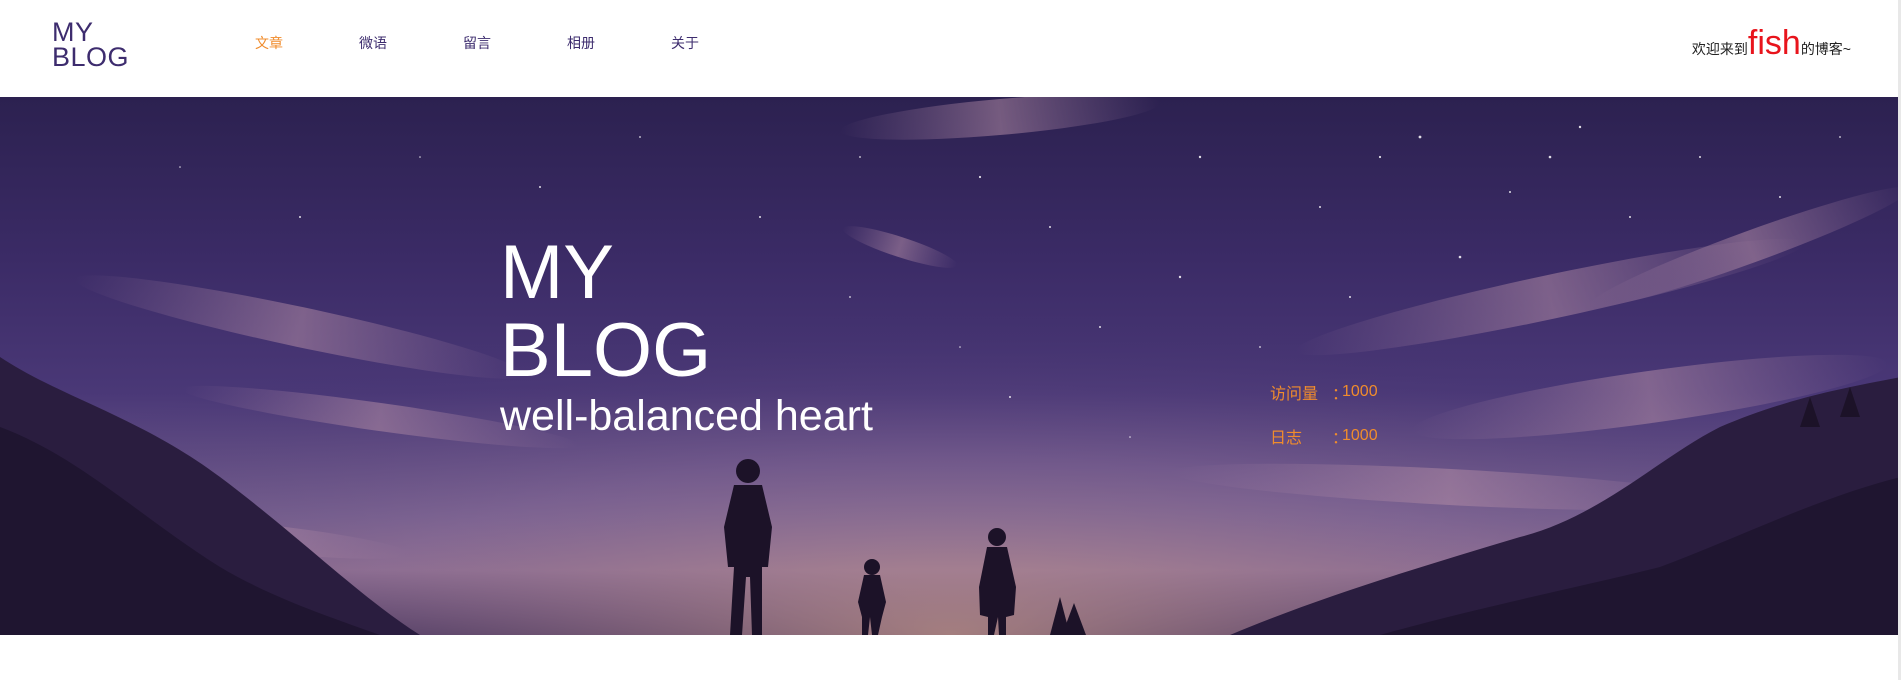 This screenshot has height=680, width=1901. Describe the element at coordinates (619, 43) in the screenshot. I see `nav-item-album: 相册` at that location.